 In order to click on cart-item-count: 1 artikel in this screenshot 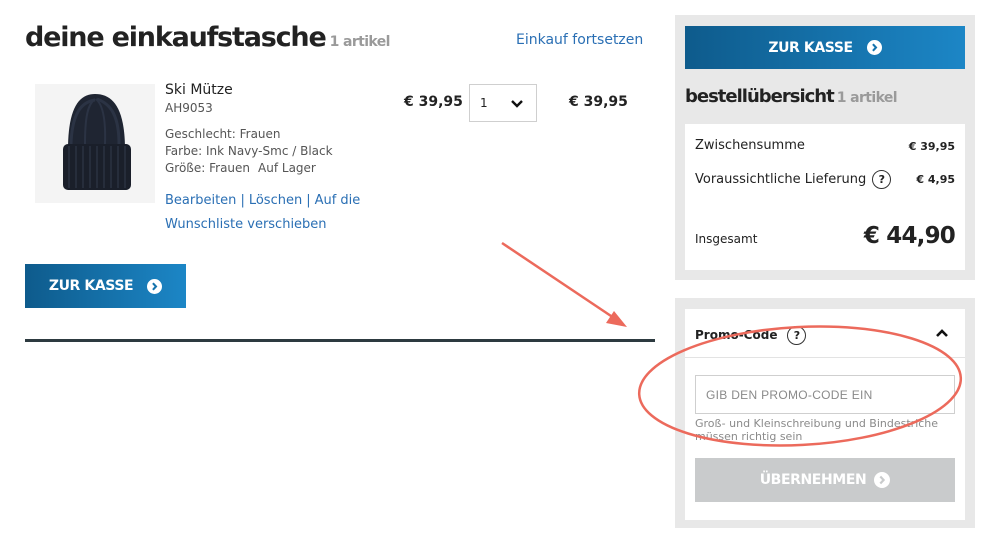, I will do `click(360, 42)`.